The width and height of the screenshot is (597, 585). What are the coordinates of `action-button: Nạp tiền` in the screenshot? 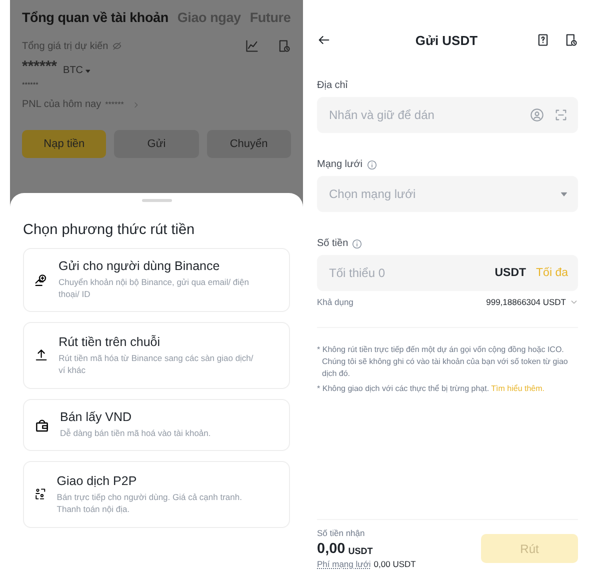 It's located at (64, 144).